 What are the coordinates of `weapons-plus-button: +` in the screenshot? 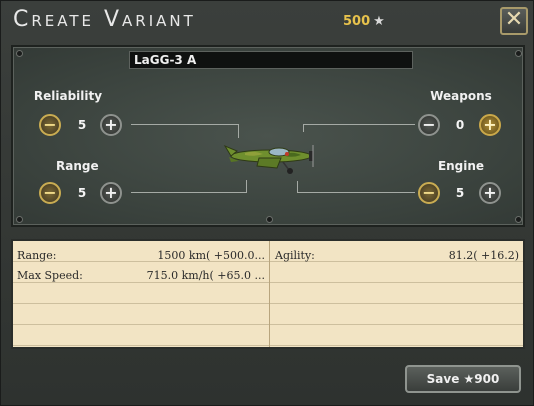 It's located at (490, 125).